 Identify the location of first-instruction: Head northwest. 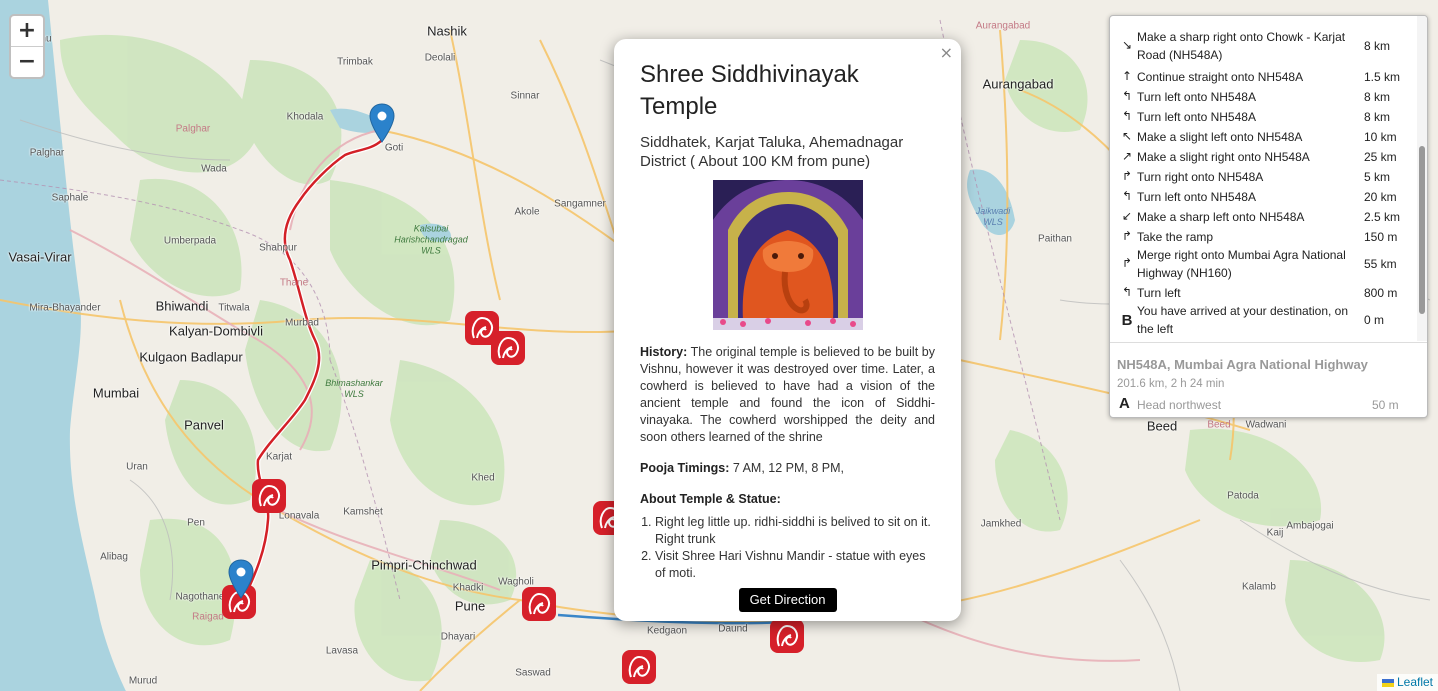
(1179, 405).